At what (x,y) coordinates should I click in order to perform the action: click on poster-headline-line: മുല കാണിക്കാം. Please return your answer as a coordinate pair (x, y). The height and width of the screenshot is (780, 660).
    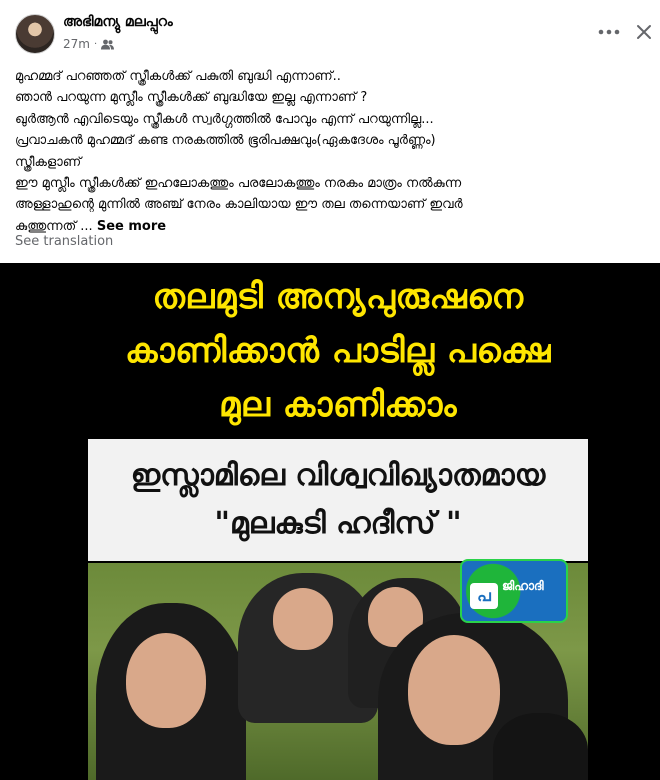
    Looking at the image, I should click on (338, 405).